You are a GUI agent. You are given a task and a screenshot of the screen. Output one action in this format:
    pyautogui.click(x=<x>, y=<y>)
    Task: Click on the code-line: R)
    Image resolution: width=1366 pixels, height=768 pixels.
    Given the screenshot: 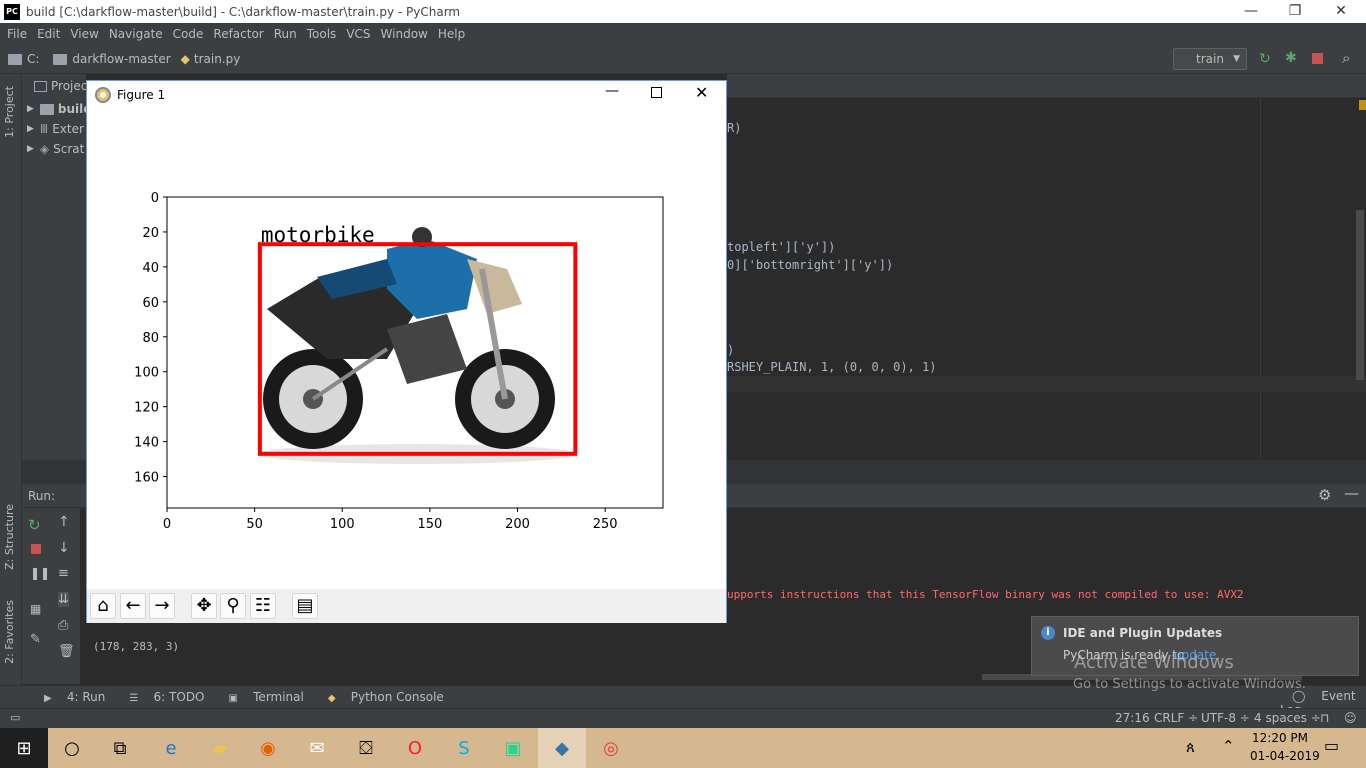 What is the action you would take?
    pyautogui.click(x=734, y=128)
    